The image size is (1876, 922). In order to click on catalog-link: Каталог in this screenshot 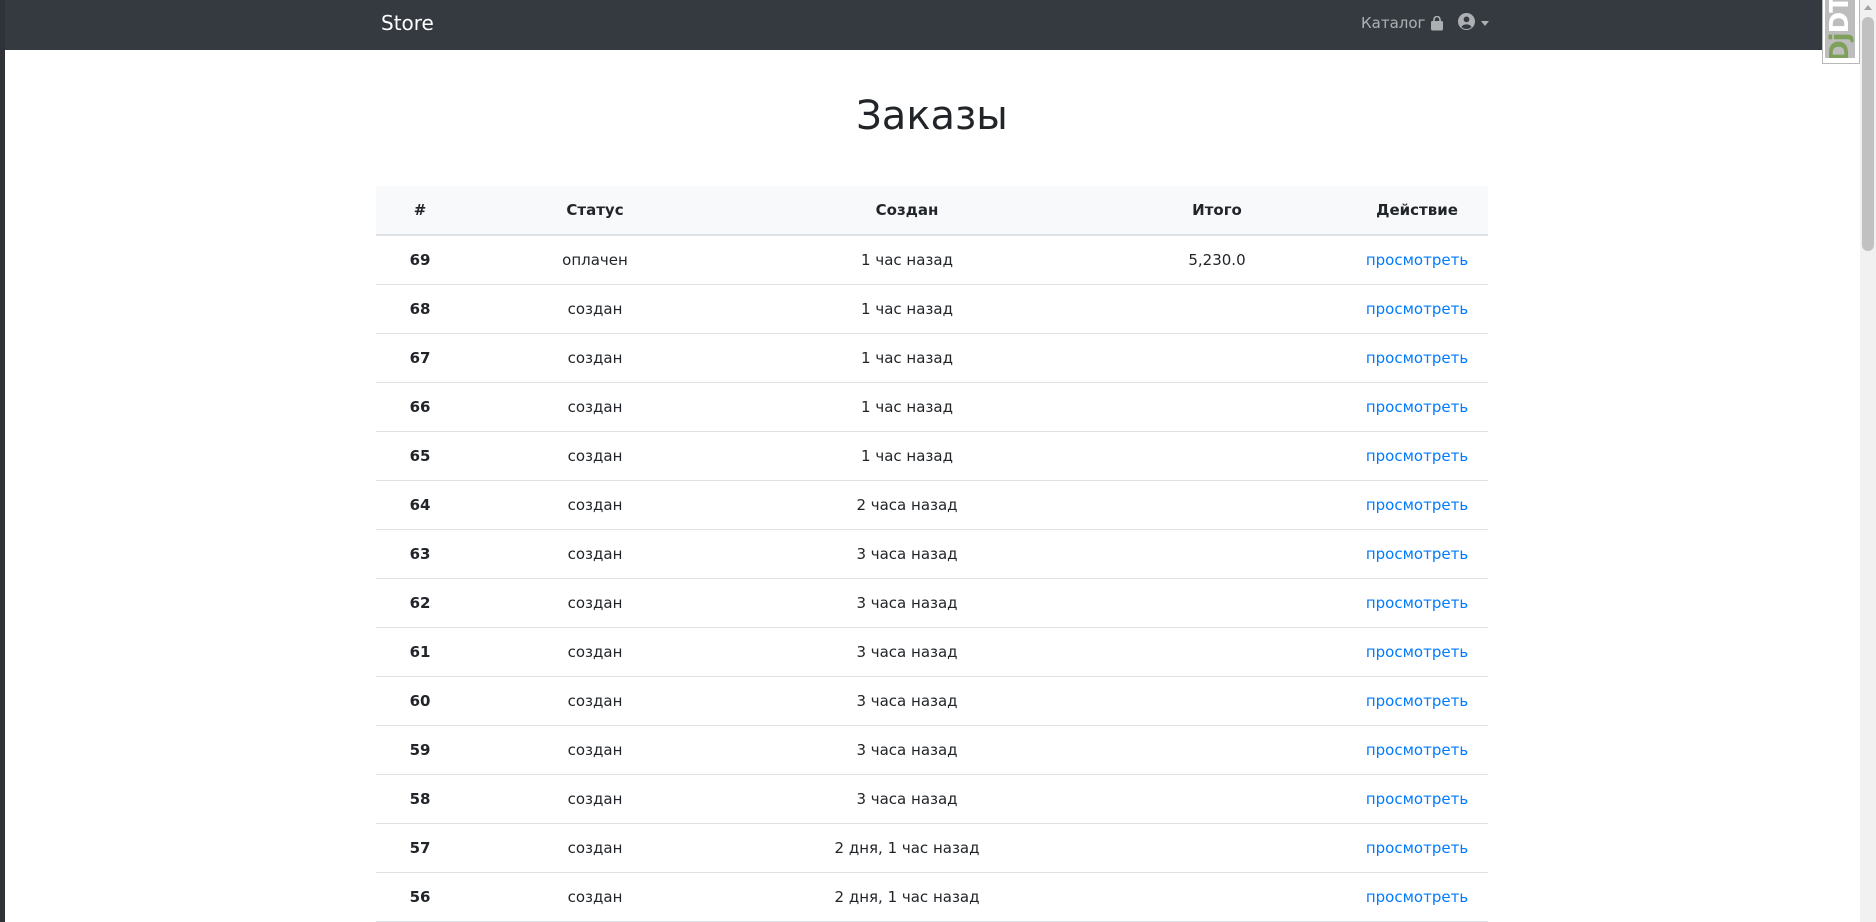, I will do `click(1402, 23)`.